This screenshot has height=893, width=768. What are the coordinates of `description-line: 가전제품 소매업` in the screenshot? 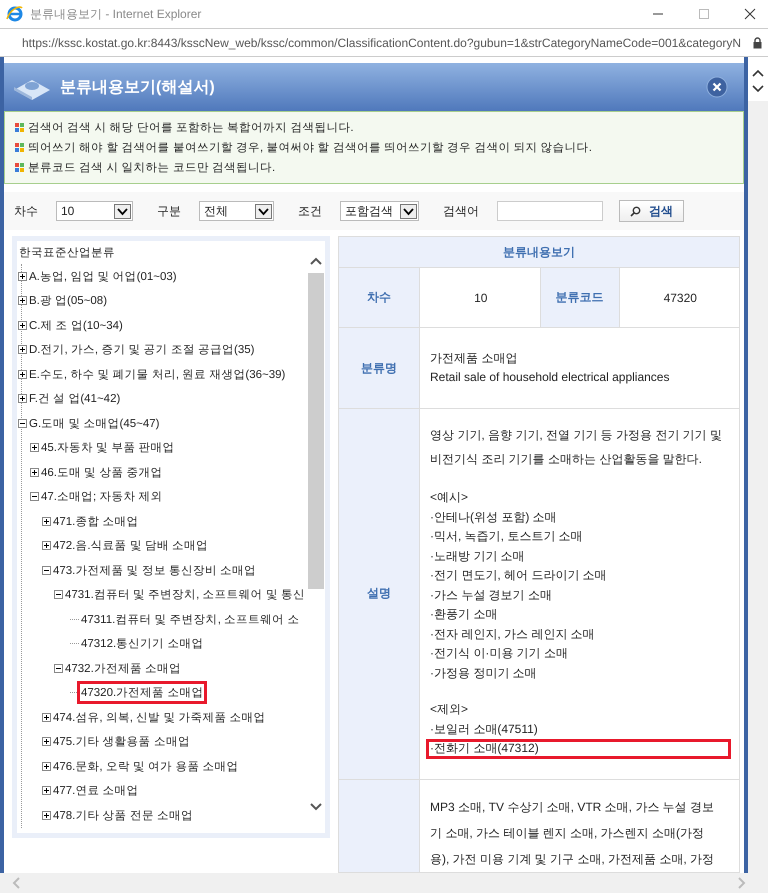 It's located at (473, 358).